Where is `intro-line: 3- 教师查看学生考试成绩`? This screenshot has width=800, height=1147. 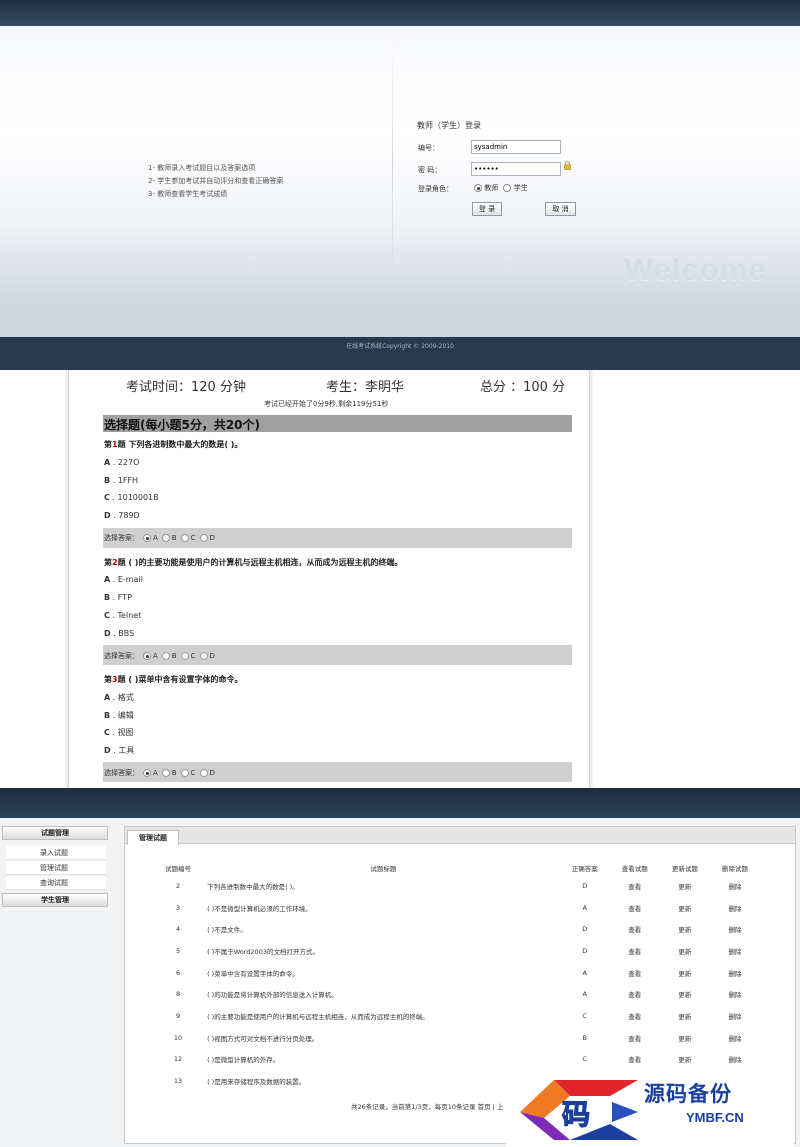 intro-line: 3- 教师查看学生考试成绩 is located at coordinates (188, 194).